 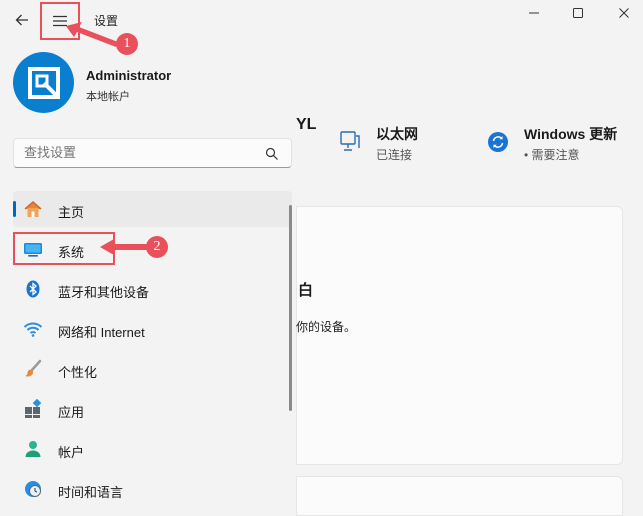 I want to click on sidebar-item-label: 个性化, so click(x=78, y=372).